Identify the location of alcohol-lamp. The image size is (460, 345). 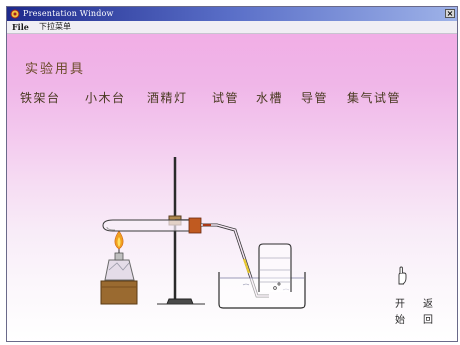
(119, 265).